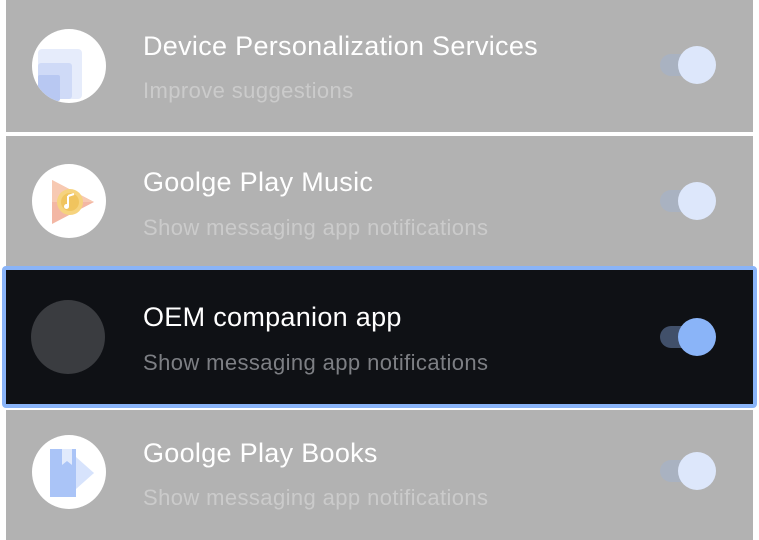 This screenshot has width=759, height=540. What do you see at coordinates (340, 46) in the screenshot?
I see `app-title: Device Personalization Services` at bounding box center [340, 46].